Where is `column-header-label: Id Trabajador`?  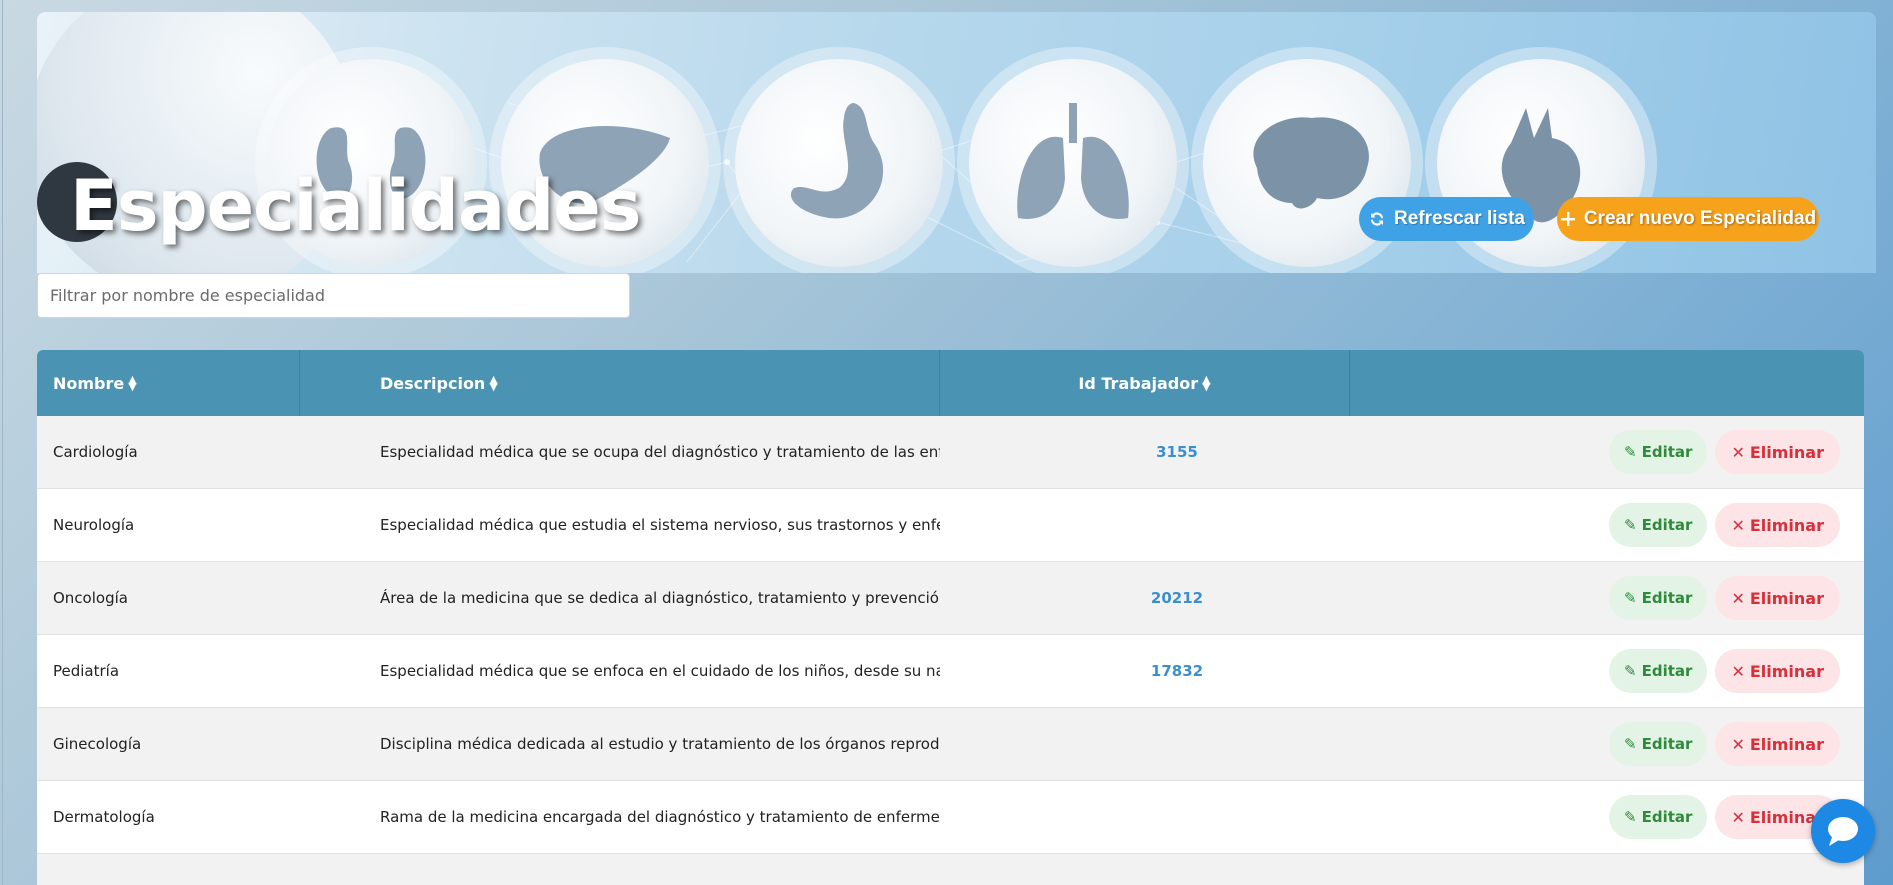
column-header-label: Id Trabajador is located at coordinates (1138, 383).